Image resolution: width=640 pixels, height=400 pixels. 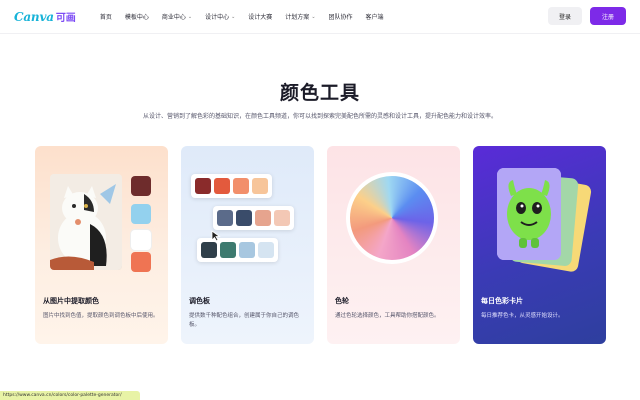 I want to click on color-wheel-graphic, so click(x=392, y=218).